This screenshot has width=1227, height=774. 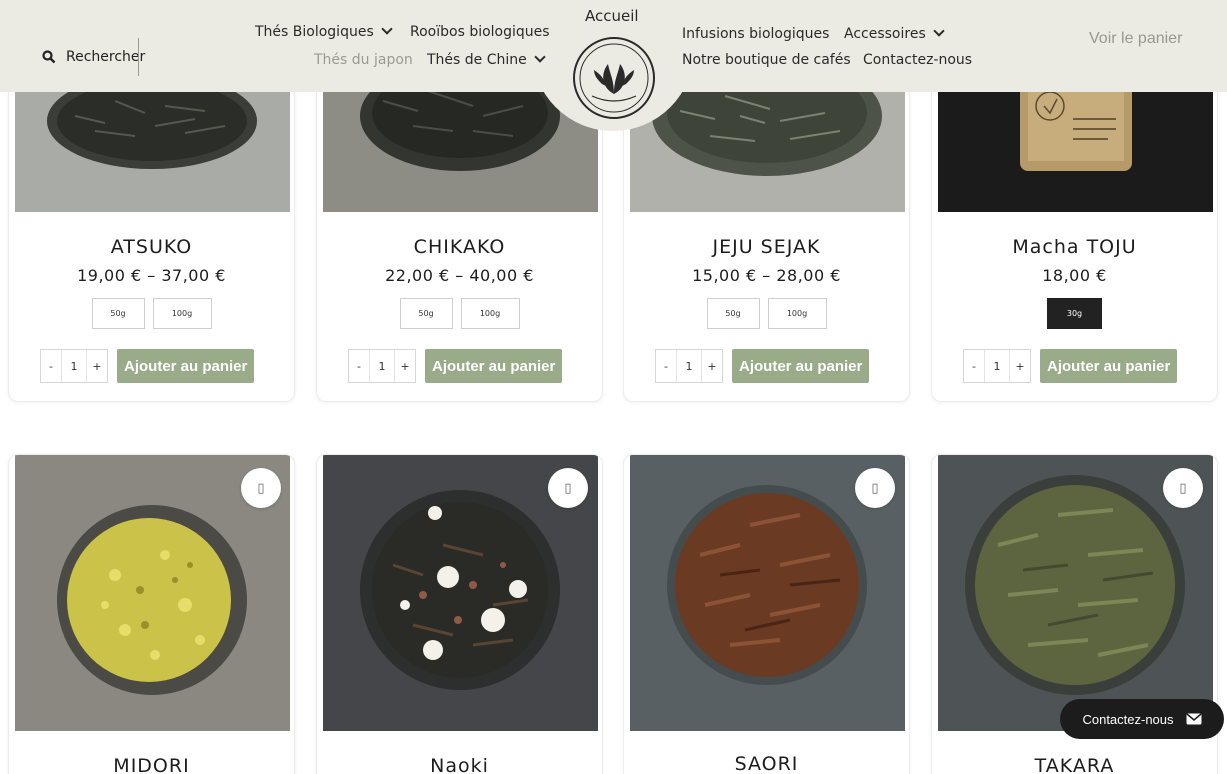 I want to click on nav-label: Thés du japon, so click(x=363, y=60).